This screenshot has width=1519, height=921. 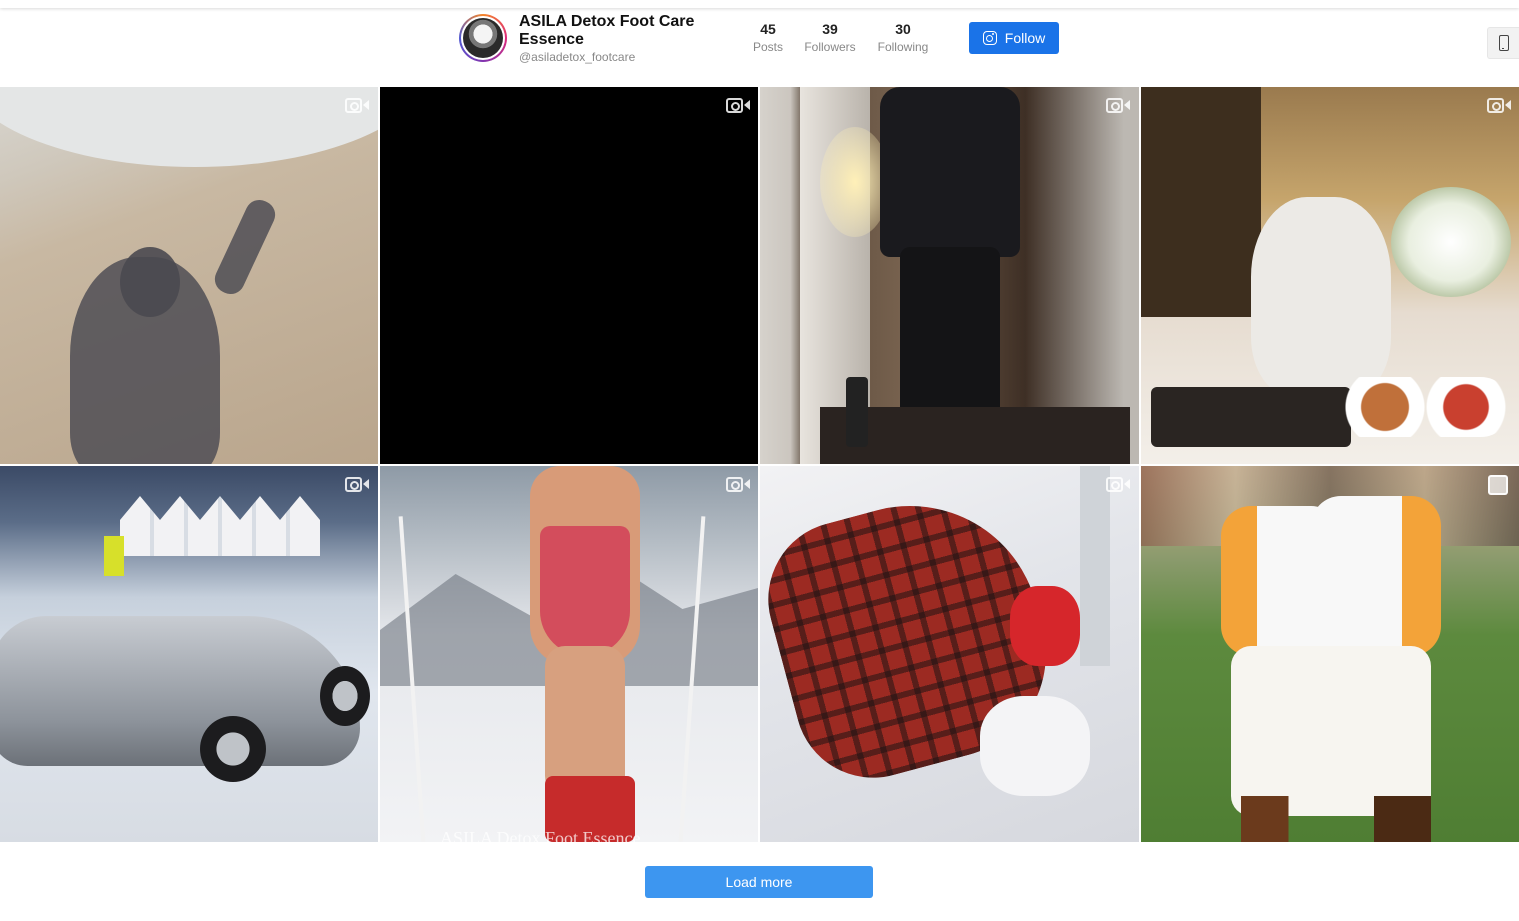 What do you see at coordinates (759, 882) in the screenshot?
I see `load-more-button: Load more` at bounding box center [759, 882].